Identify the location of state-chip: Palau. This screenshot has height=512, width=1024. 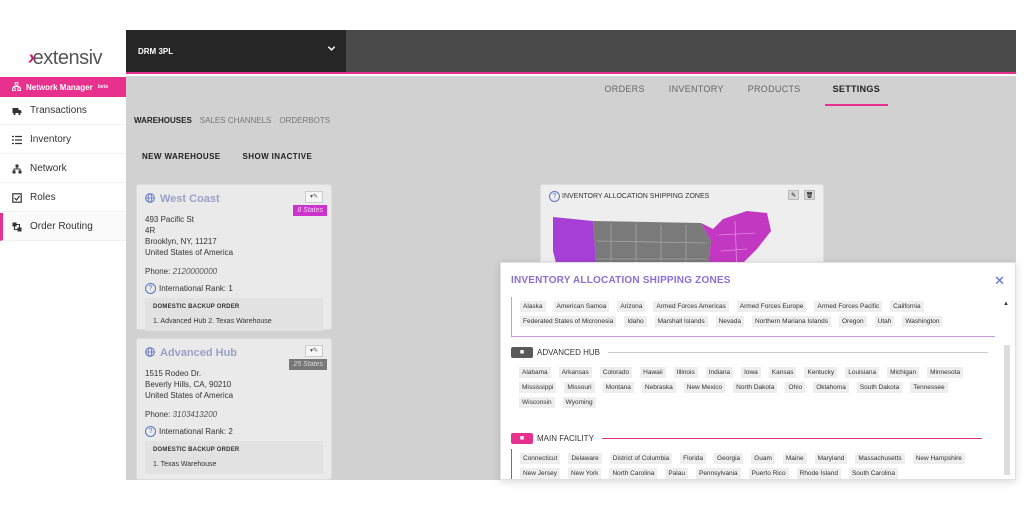
(676, 473).